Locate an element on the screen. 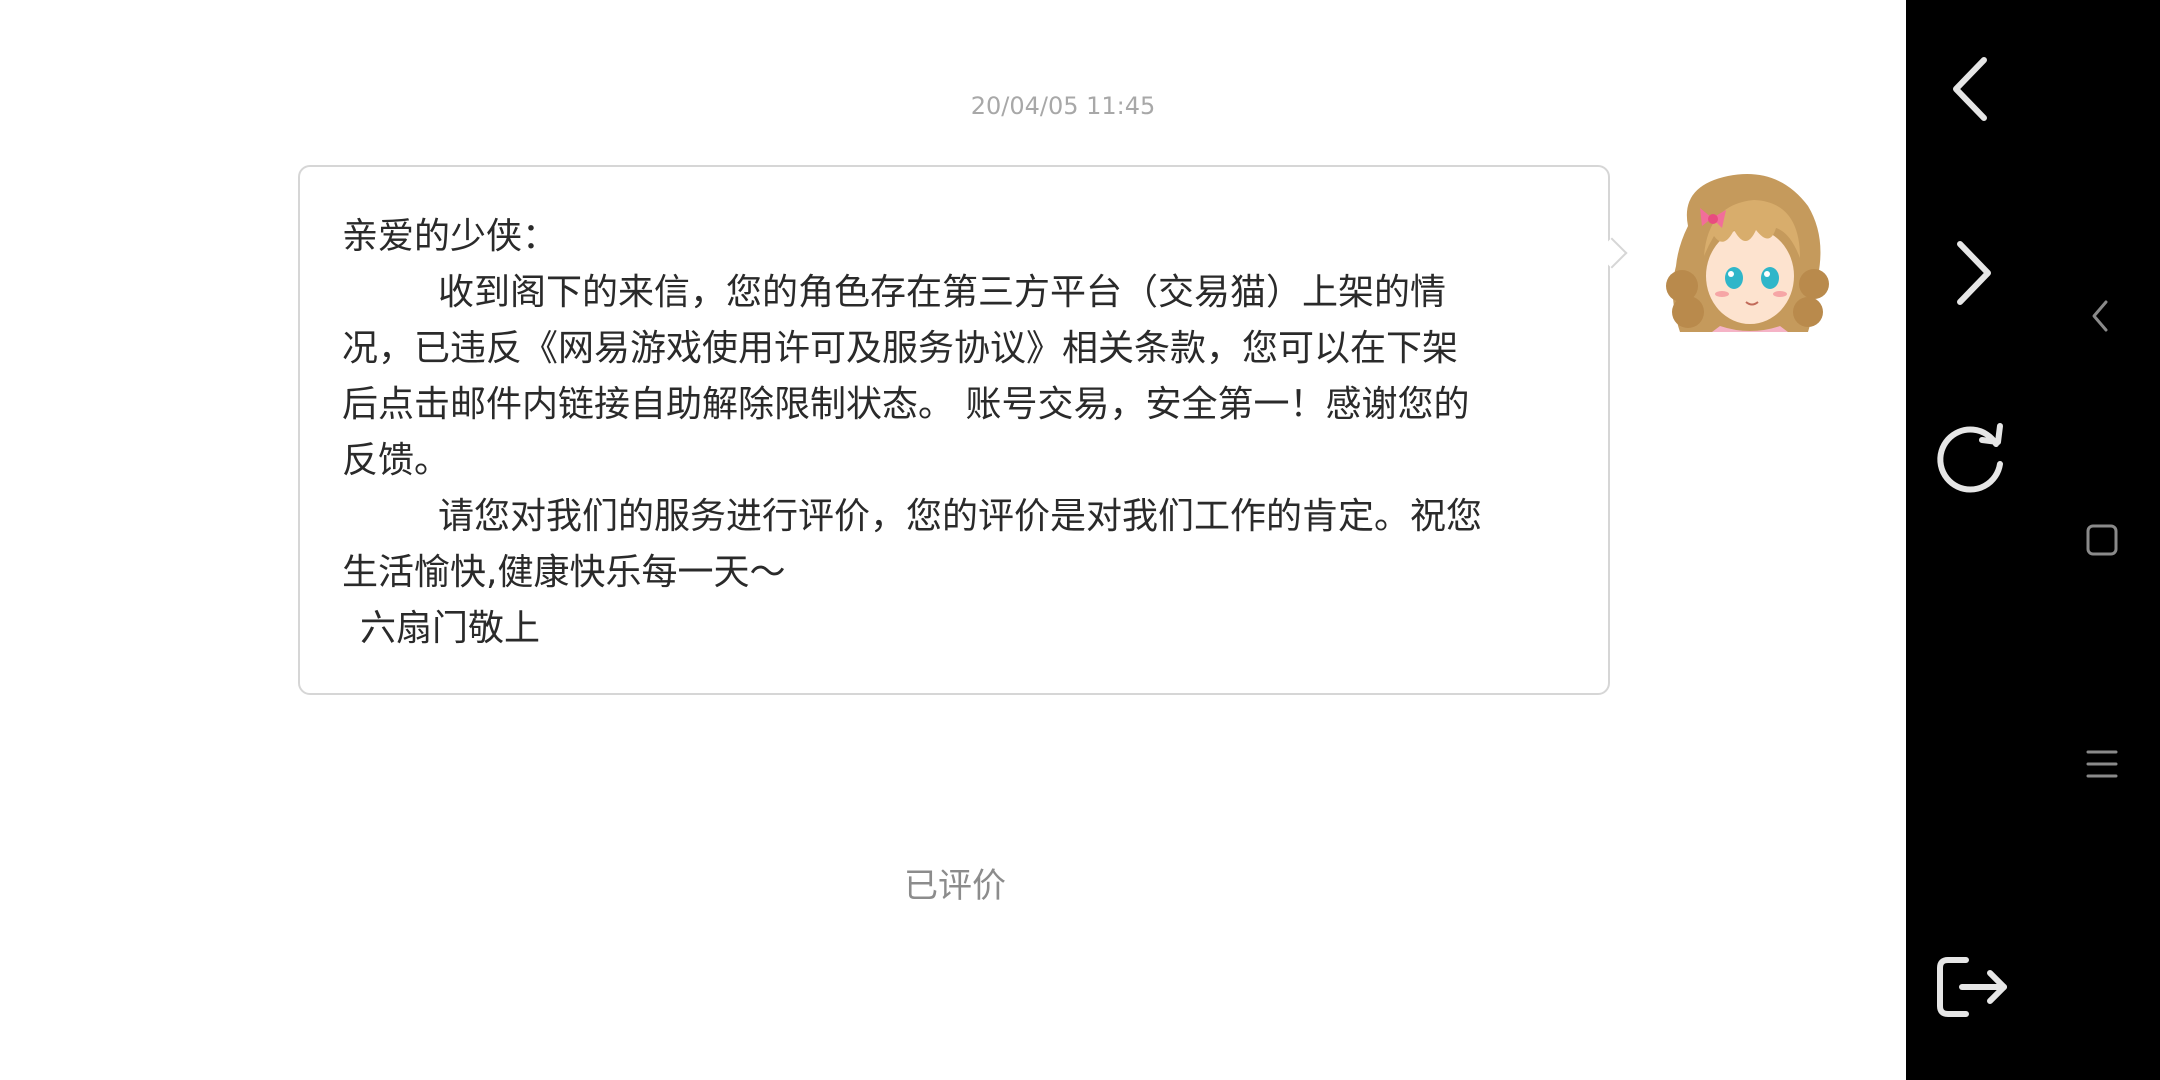 The width and height of the screenshot is (2160, 1080). system-back-icon is located at coordinates (2100, 316).